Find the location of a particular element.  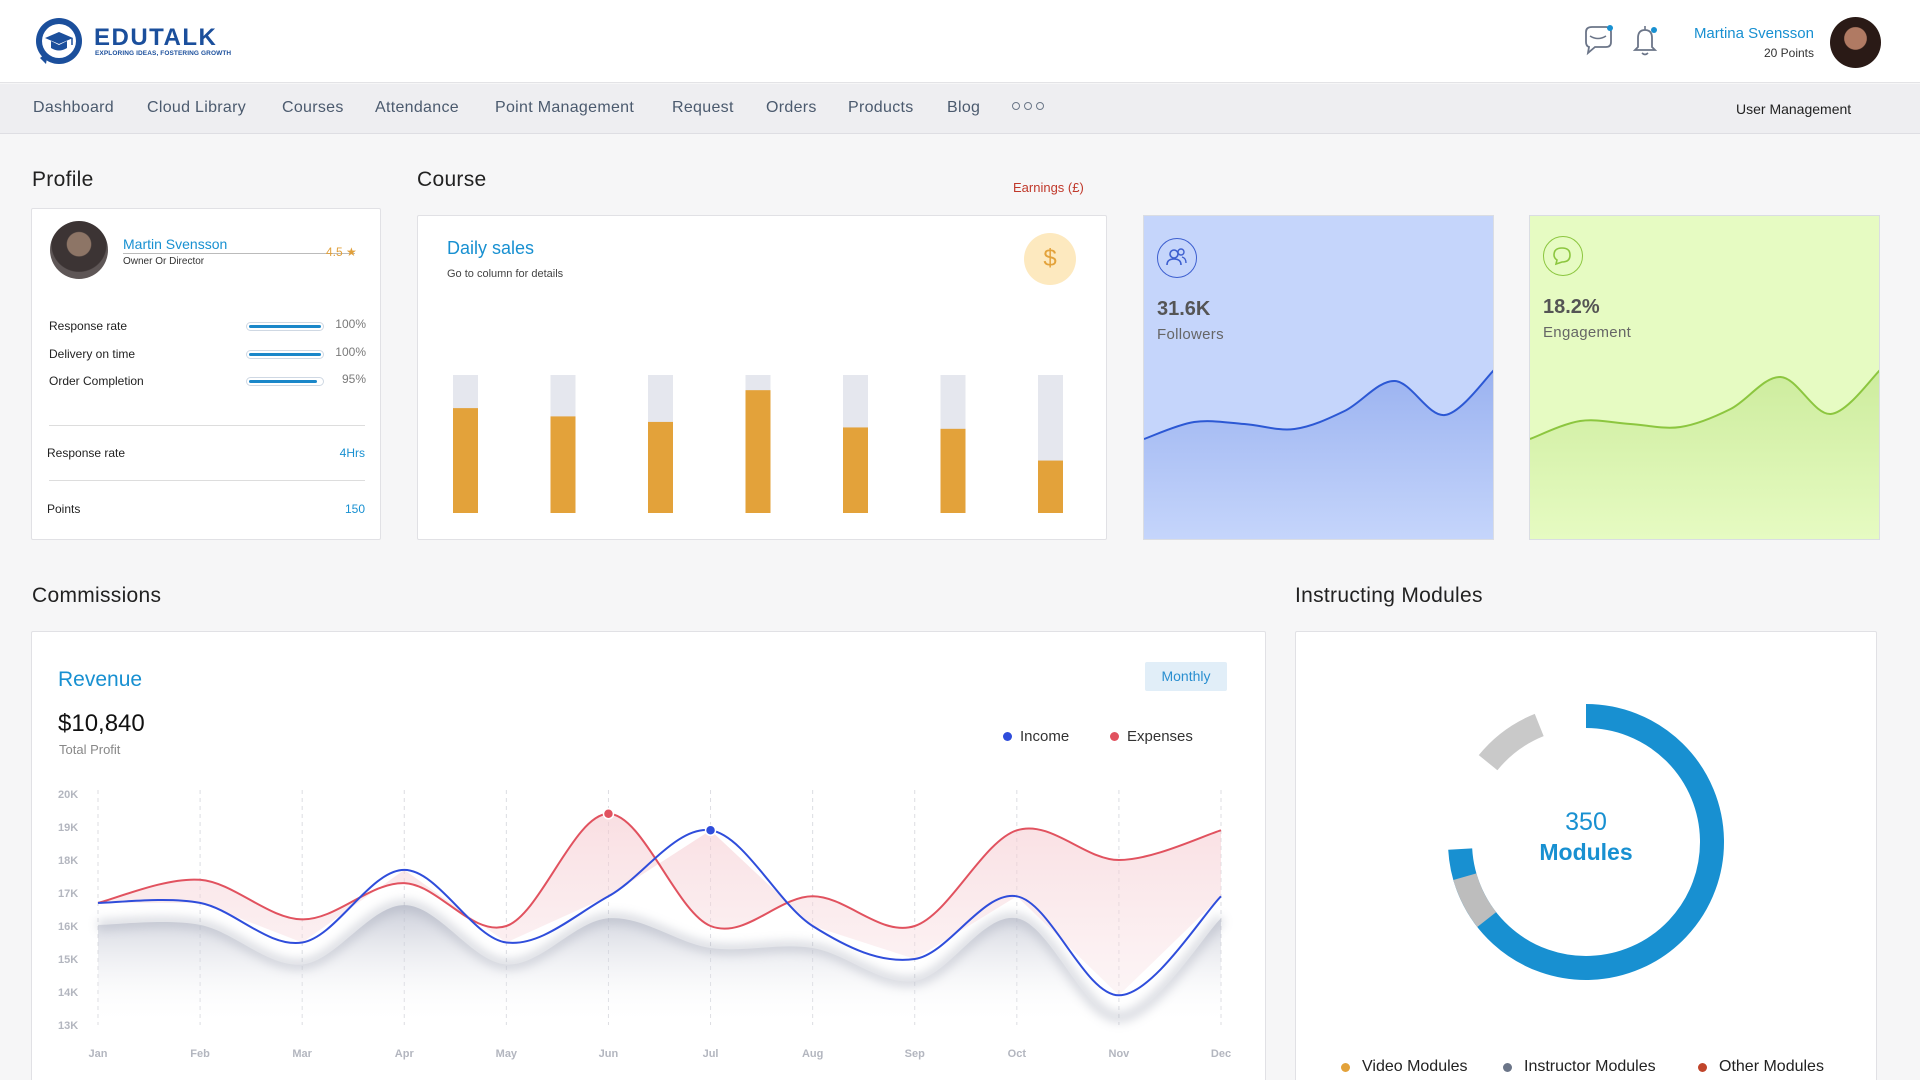

profile-section-title: Profile is located at coordinates (63, 179).